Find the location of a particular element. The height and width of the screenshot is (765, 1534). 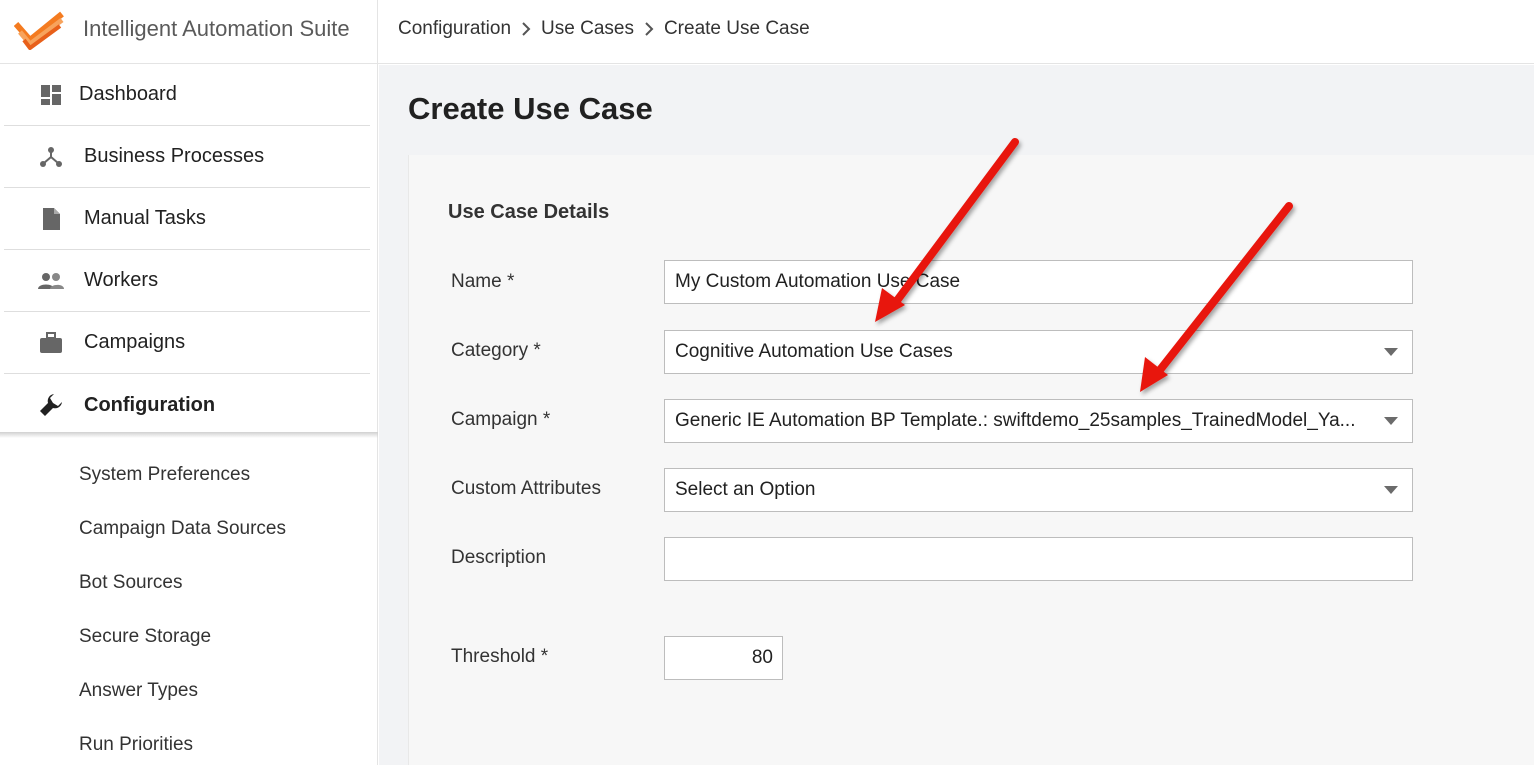

sidebar-item-label: Business Processes is located at coordinates (174, 156).